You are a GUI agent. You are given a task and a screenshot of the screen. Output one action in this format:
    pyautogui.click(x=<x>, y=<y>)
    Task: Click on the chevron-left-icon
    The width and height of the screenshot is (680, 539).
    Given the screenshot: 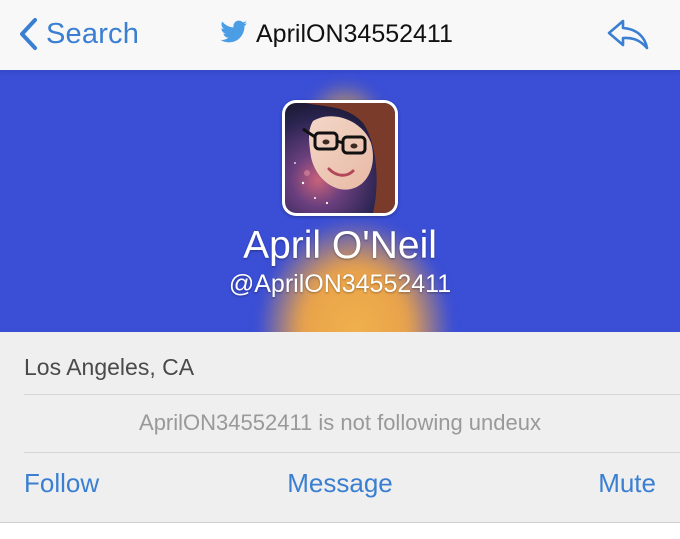 What is the action you would take?
    pyautogui.click(x=28, y=34)
    